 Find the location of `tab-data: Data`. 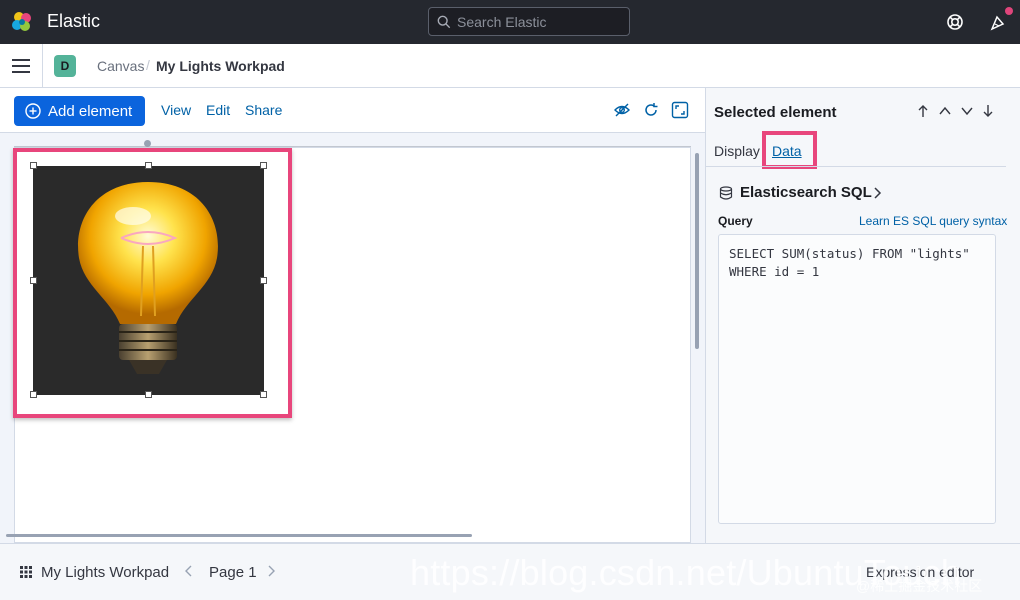

tab-data: Data is located at coordinates (787, 151).